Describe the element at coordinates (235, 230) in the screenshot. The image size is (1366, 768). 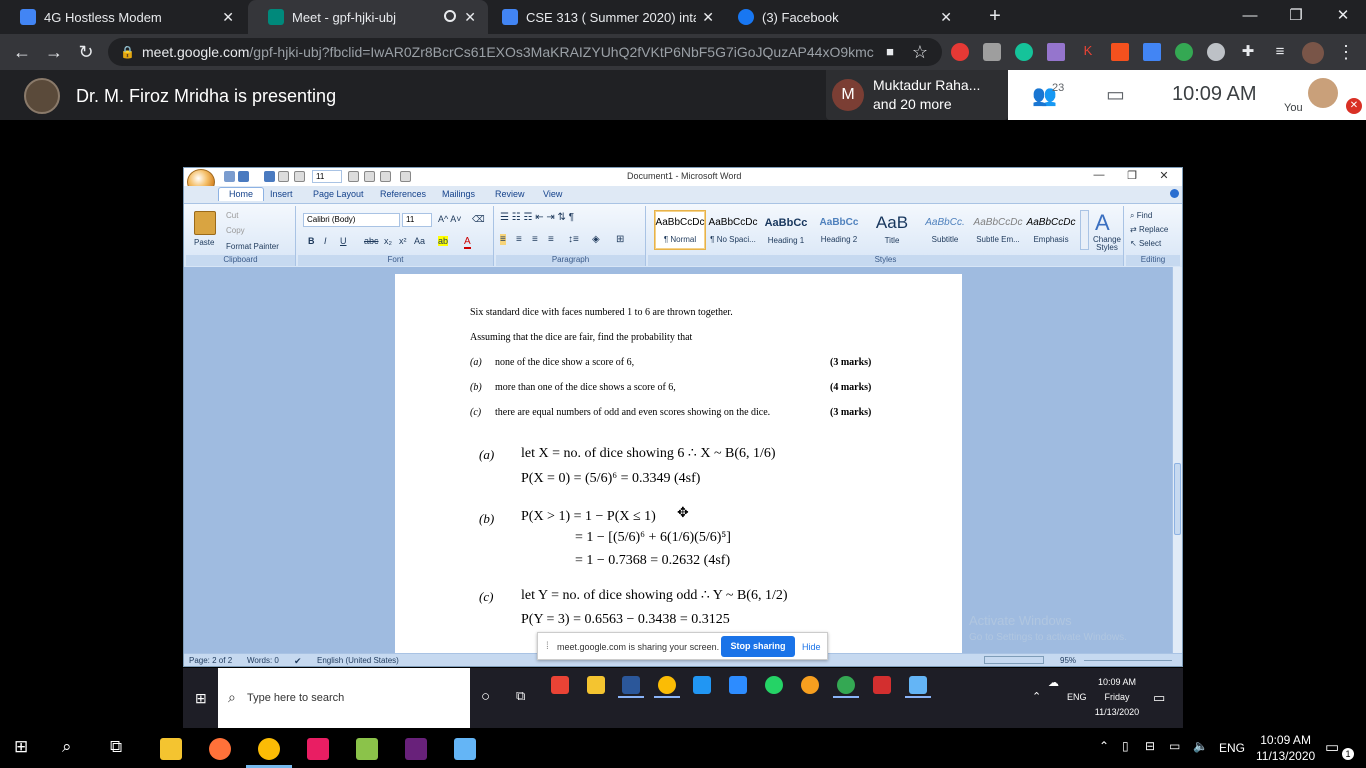
I see `copy-button: Copy` at that location.